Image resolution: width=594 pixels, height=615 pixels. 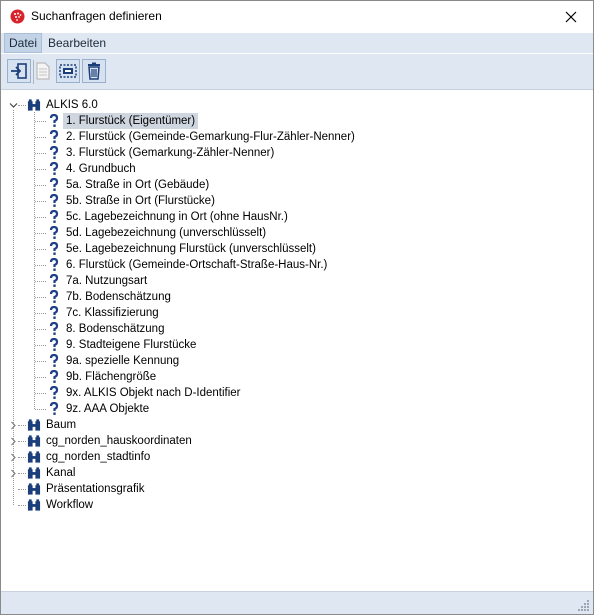 I want to click on node-label: 9b. Flächengröße, so click(x=111, y=377).